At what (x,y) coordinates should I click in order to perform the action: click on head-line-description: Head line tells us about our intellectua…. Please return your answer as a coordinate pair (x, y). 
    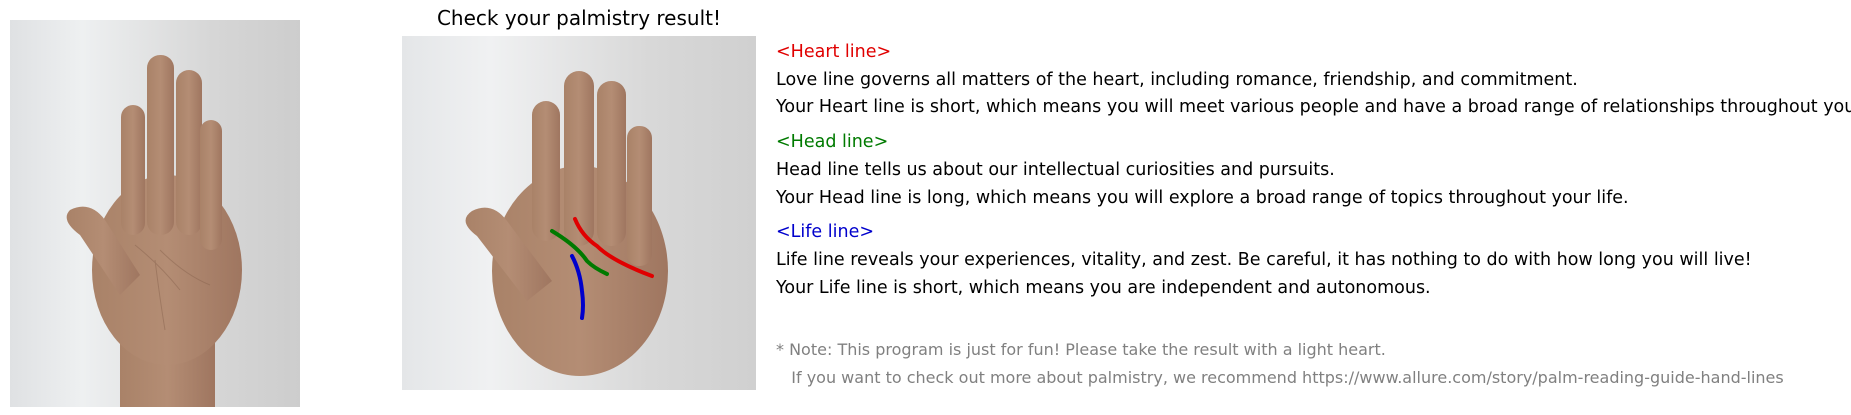
    Looking at the image, I should click on (1055, 170).